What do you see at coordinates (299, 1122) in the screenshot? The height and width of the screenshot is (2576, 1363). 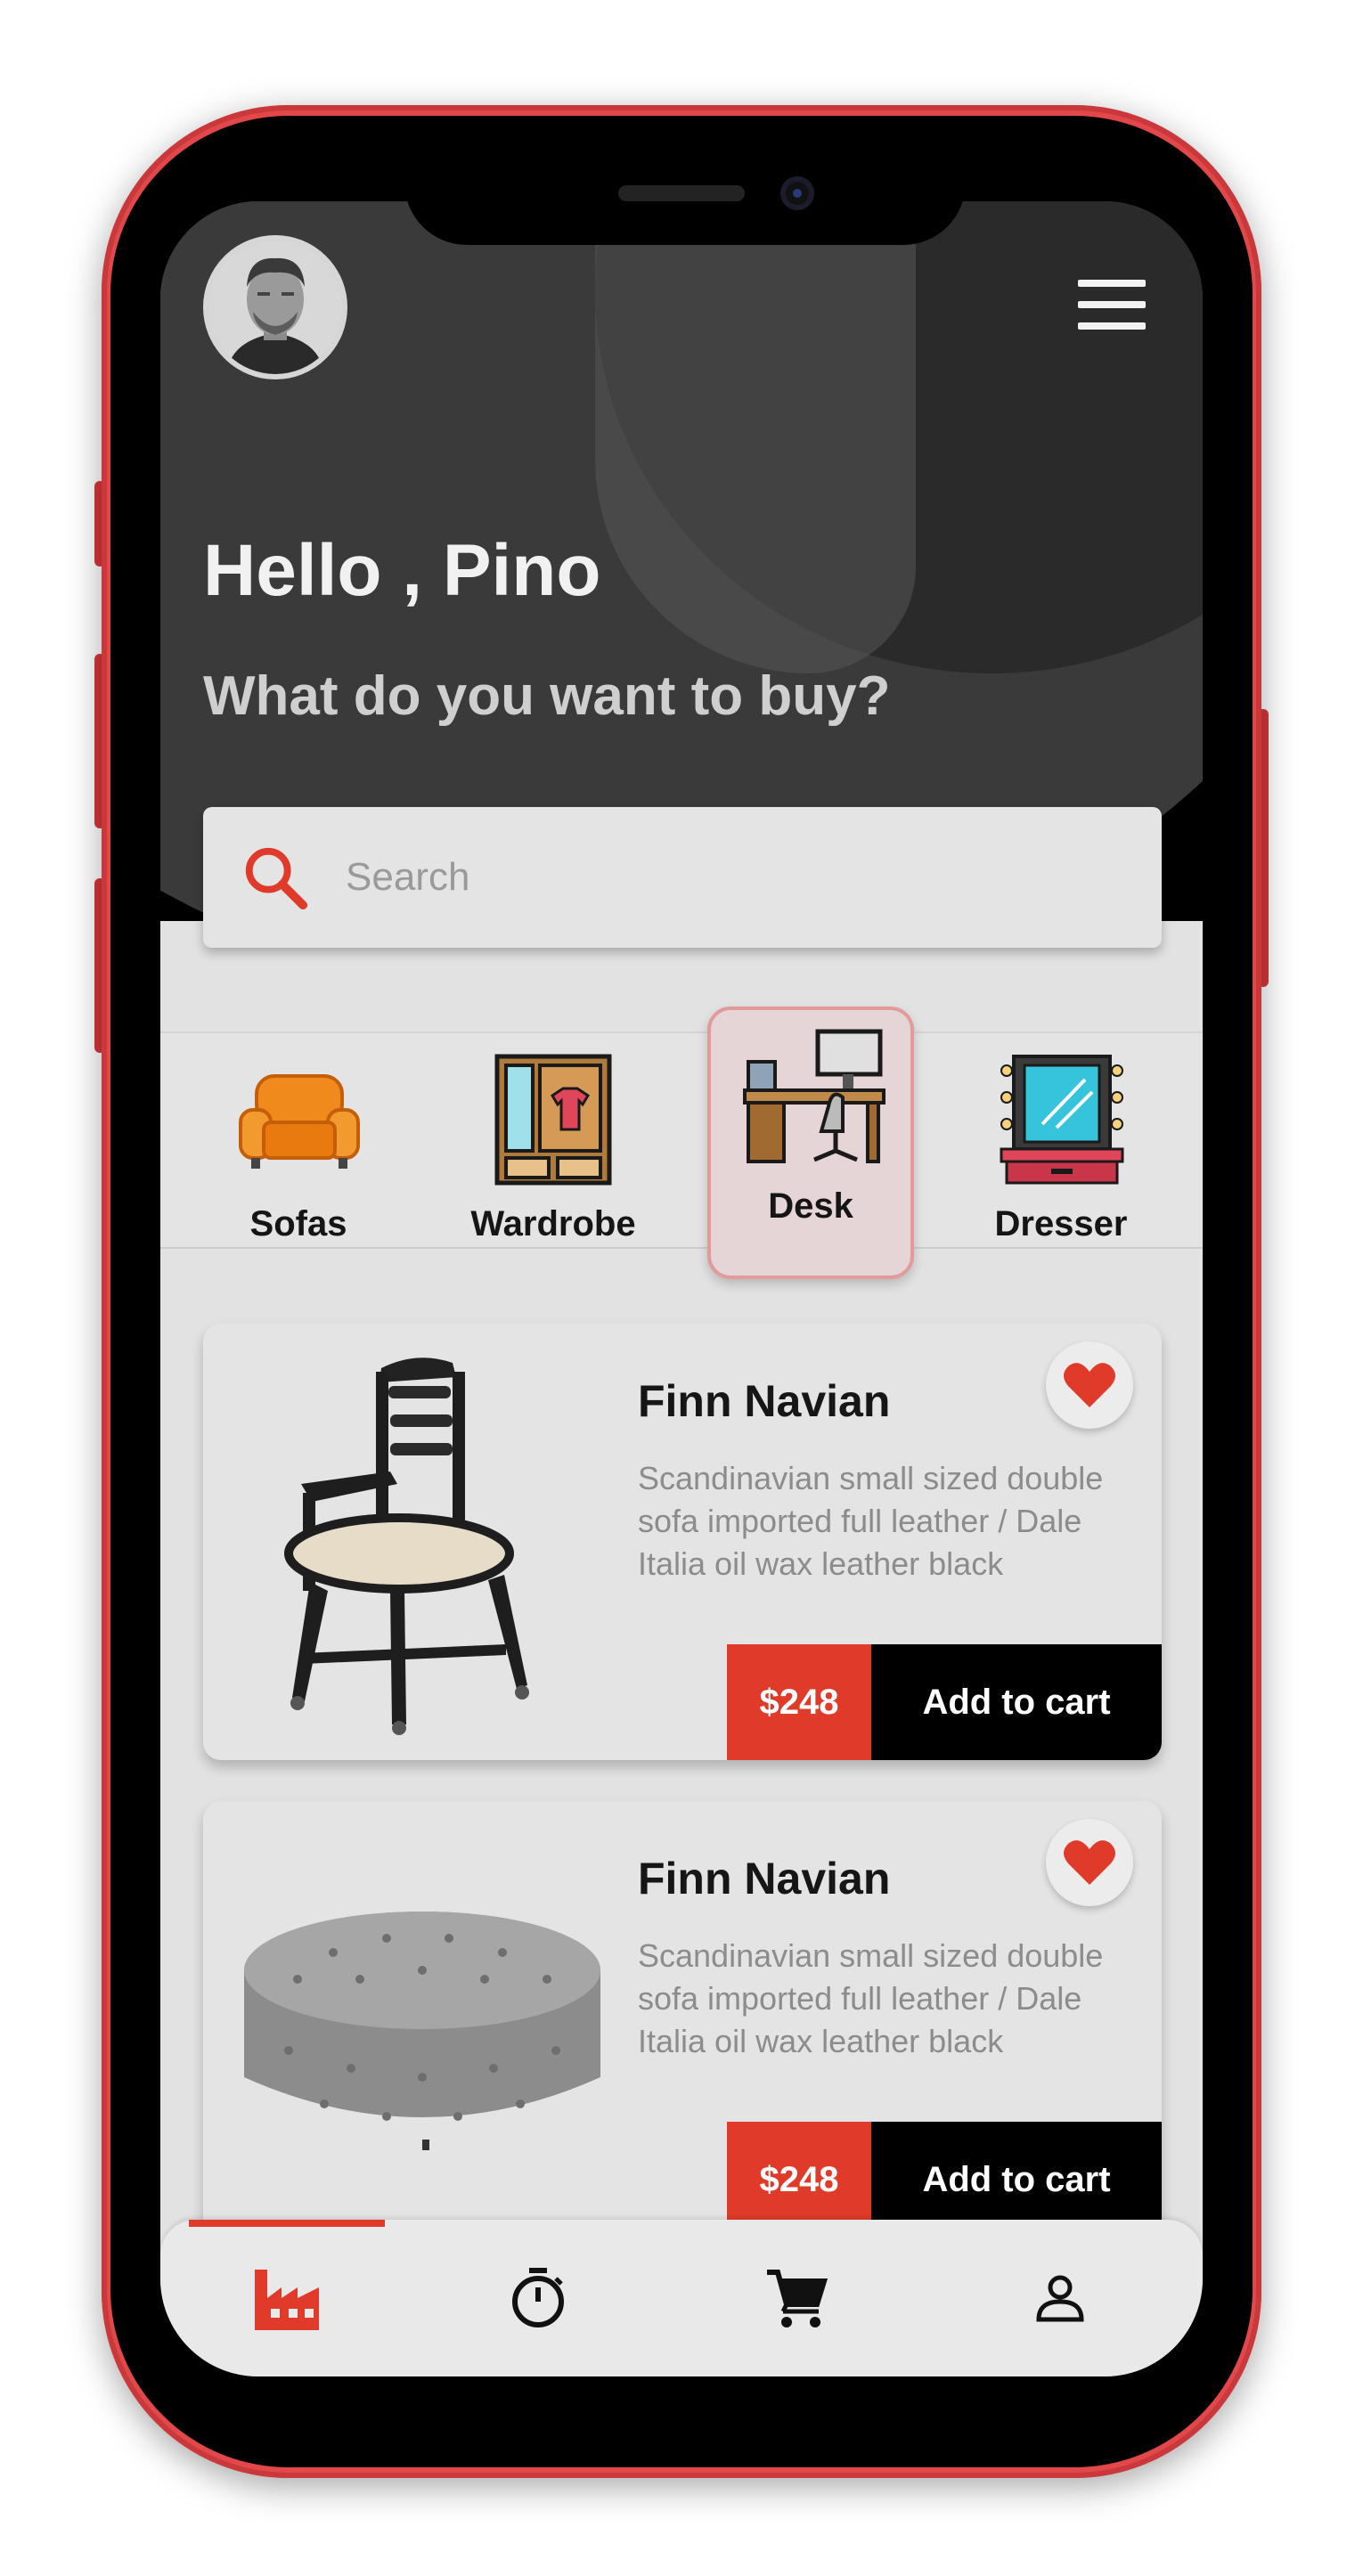 I see `sofa-icon` at bounding box center [299, 1122].